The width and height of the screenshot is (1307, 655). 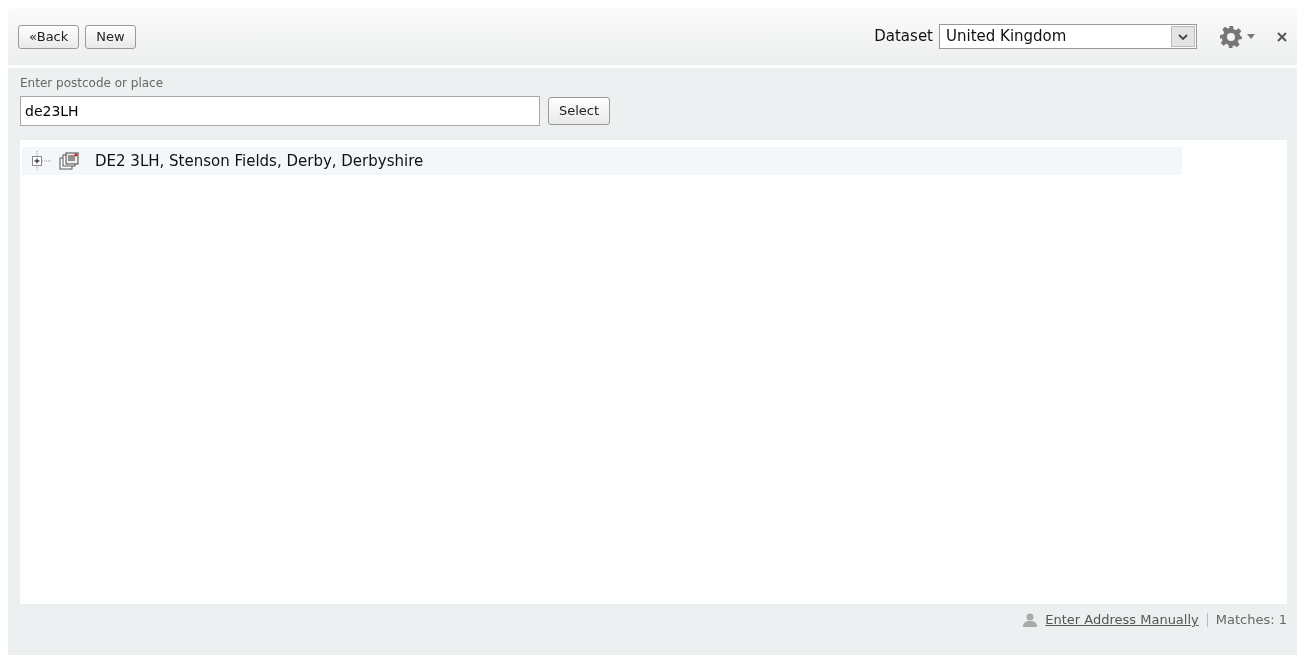 What do you see at coordinates (110, 36) in the screenshot?
I see `new-button: New` at bounding box center [110, 36].